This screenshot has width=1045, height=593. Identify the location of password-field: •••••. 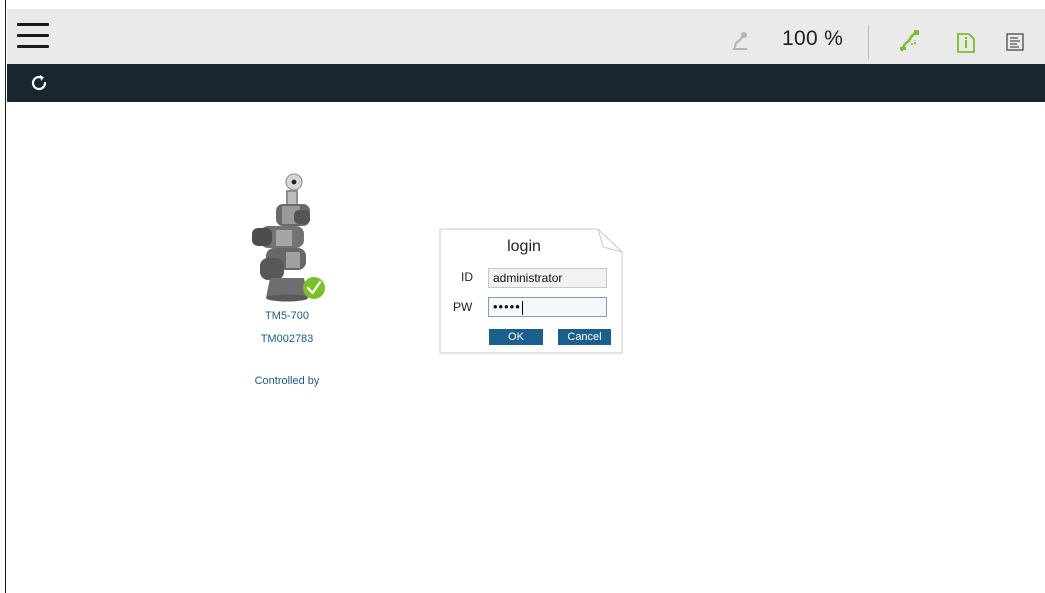
(547, 307).